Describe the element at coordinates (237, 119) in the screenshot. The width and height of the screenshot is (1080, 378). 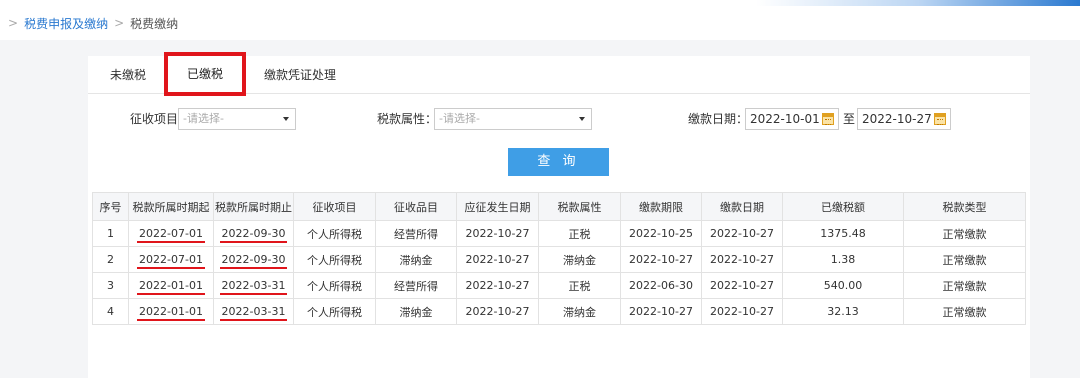
I see `levy-item-select: -请选择-` at that location.